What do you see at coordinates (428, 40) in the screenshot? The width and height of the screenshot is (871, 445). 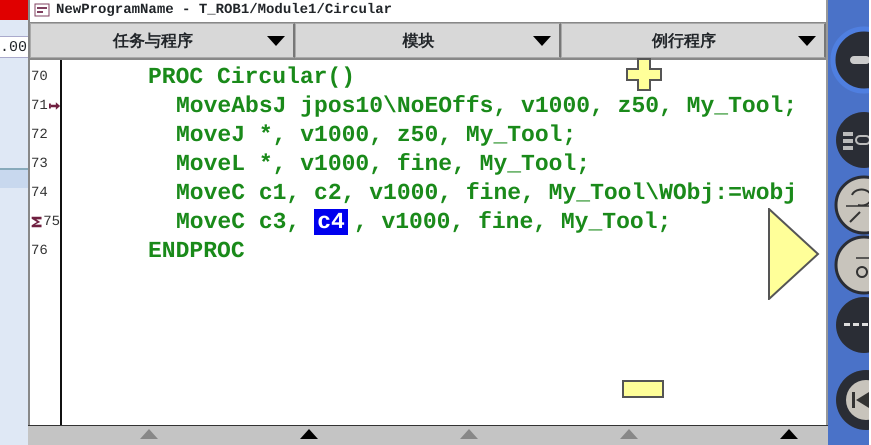 I see `dropdown-tab: 模块` at bounding box center [428, 40].